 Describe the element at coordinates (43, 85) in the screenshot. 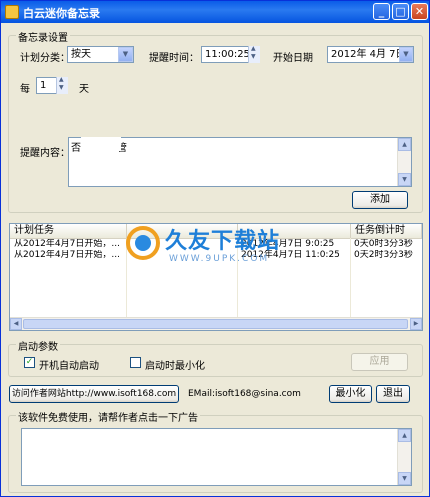

I see `every-value: 1` at that location.